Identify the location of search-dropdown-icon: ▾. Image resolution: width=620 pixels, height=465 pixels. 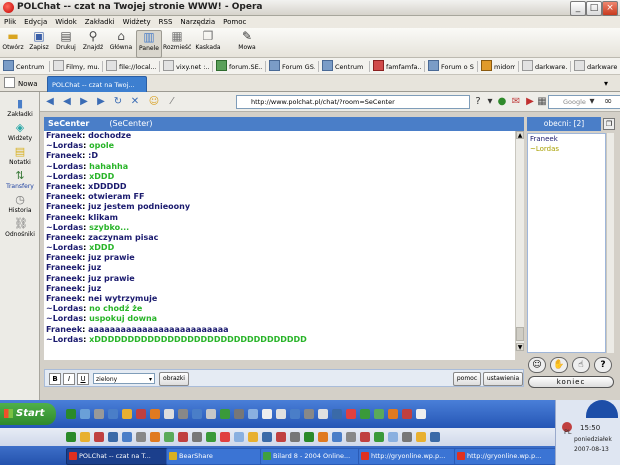
(592, 102).